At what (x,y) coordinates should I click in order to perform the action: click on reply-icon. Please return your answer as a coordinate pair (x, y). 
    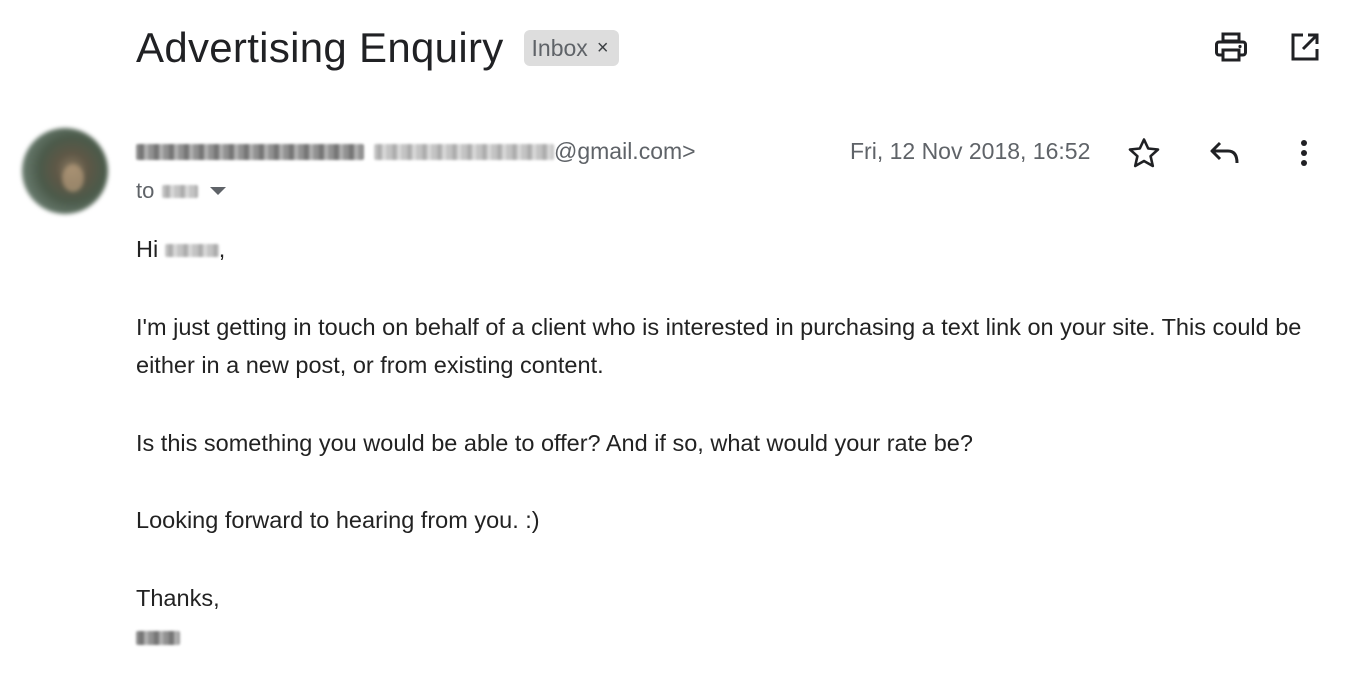
    Looking at the image, I should click on (1224, 152).